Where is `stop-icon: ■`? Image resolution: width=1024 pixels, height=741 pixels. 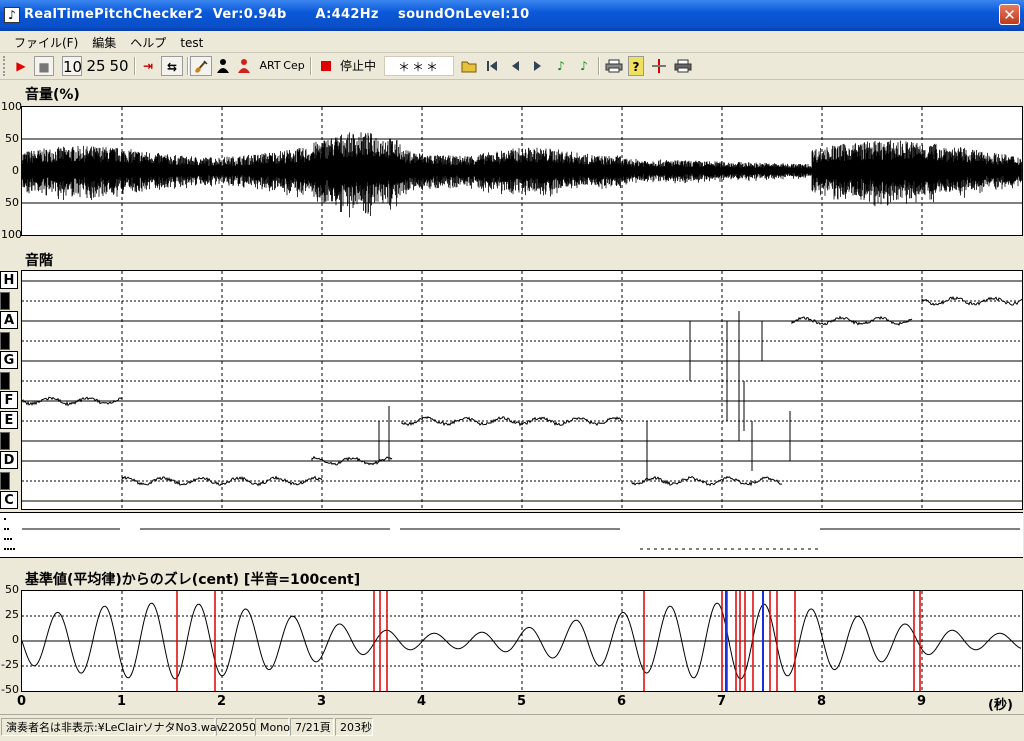
stop-icon: ■ is located at coordinates (44, 66).